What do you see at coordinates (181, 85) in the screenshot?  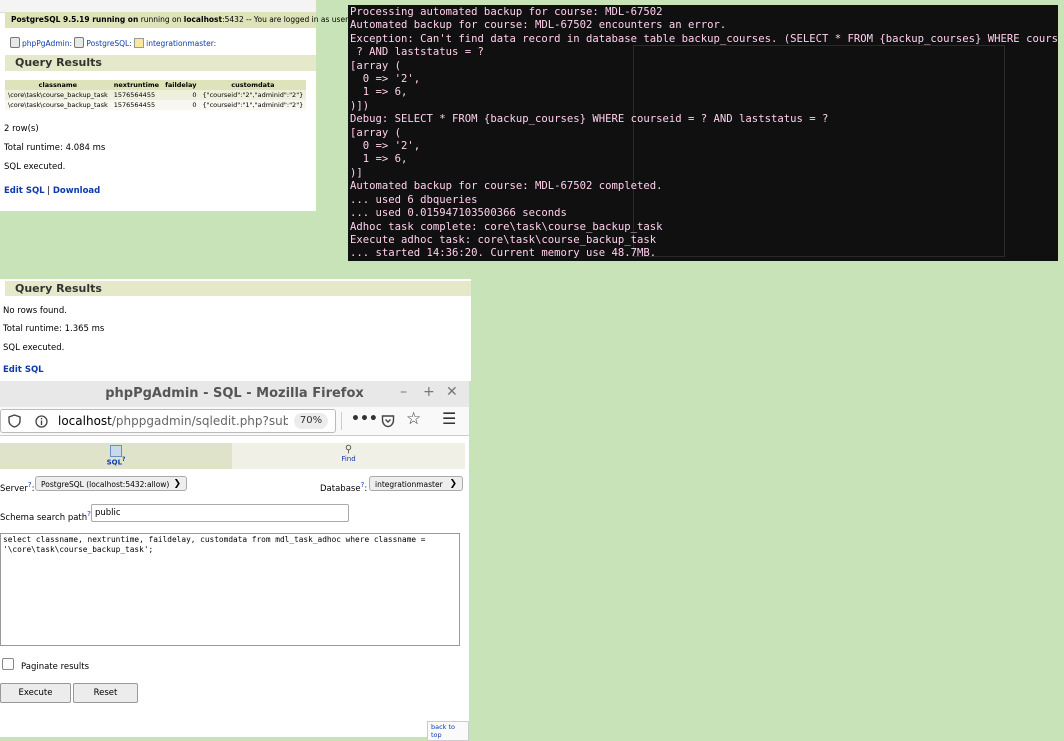 I see `col-faildelay: faildelay` at bounding box center [181, 85].